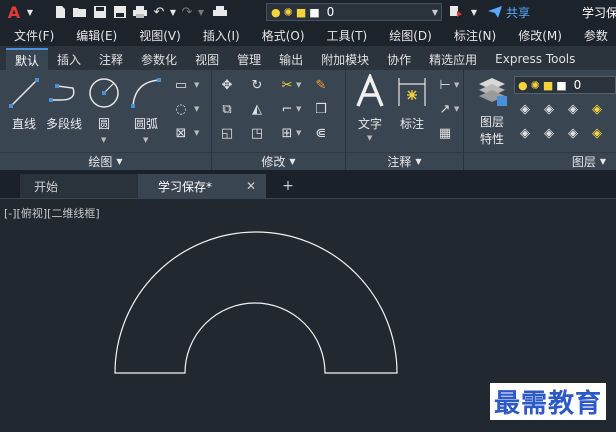 Image resolution: width=616 pixels, height=432 pixels. What do you see at coordinates (251, 186) in the screenshot?
I see `close-icon: ✕` at bounding box center [251, 186].